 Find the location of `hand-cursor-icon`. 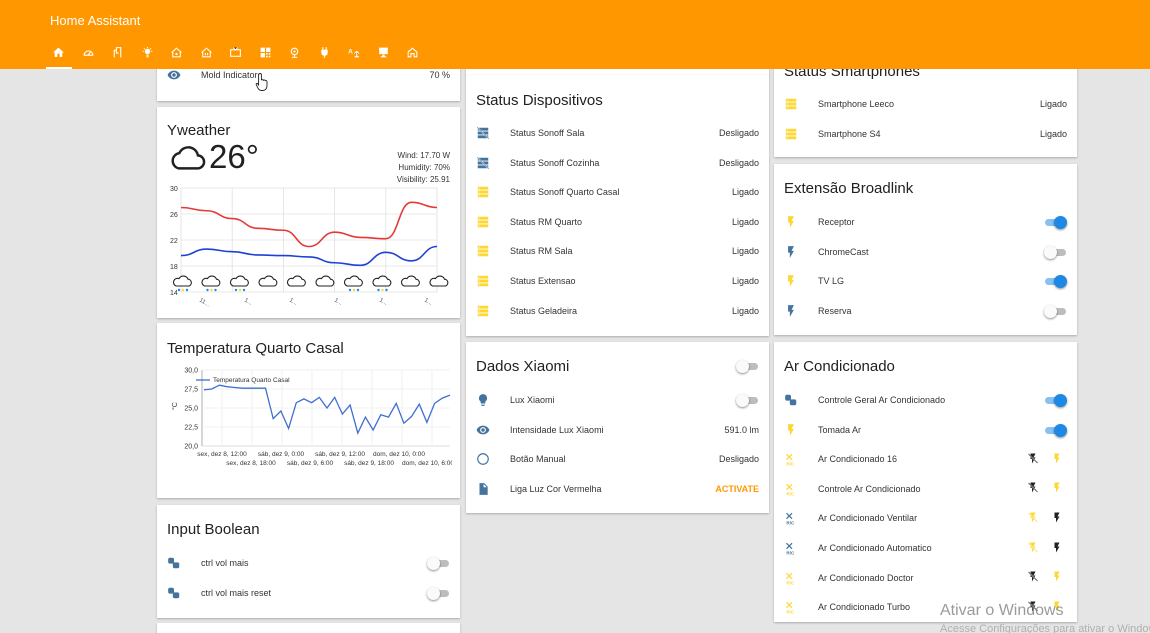

hand-cursor-icon is located at coordinates (261, 82).